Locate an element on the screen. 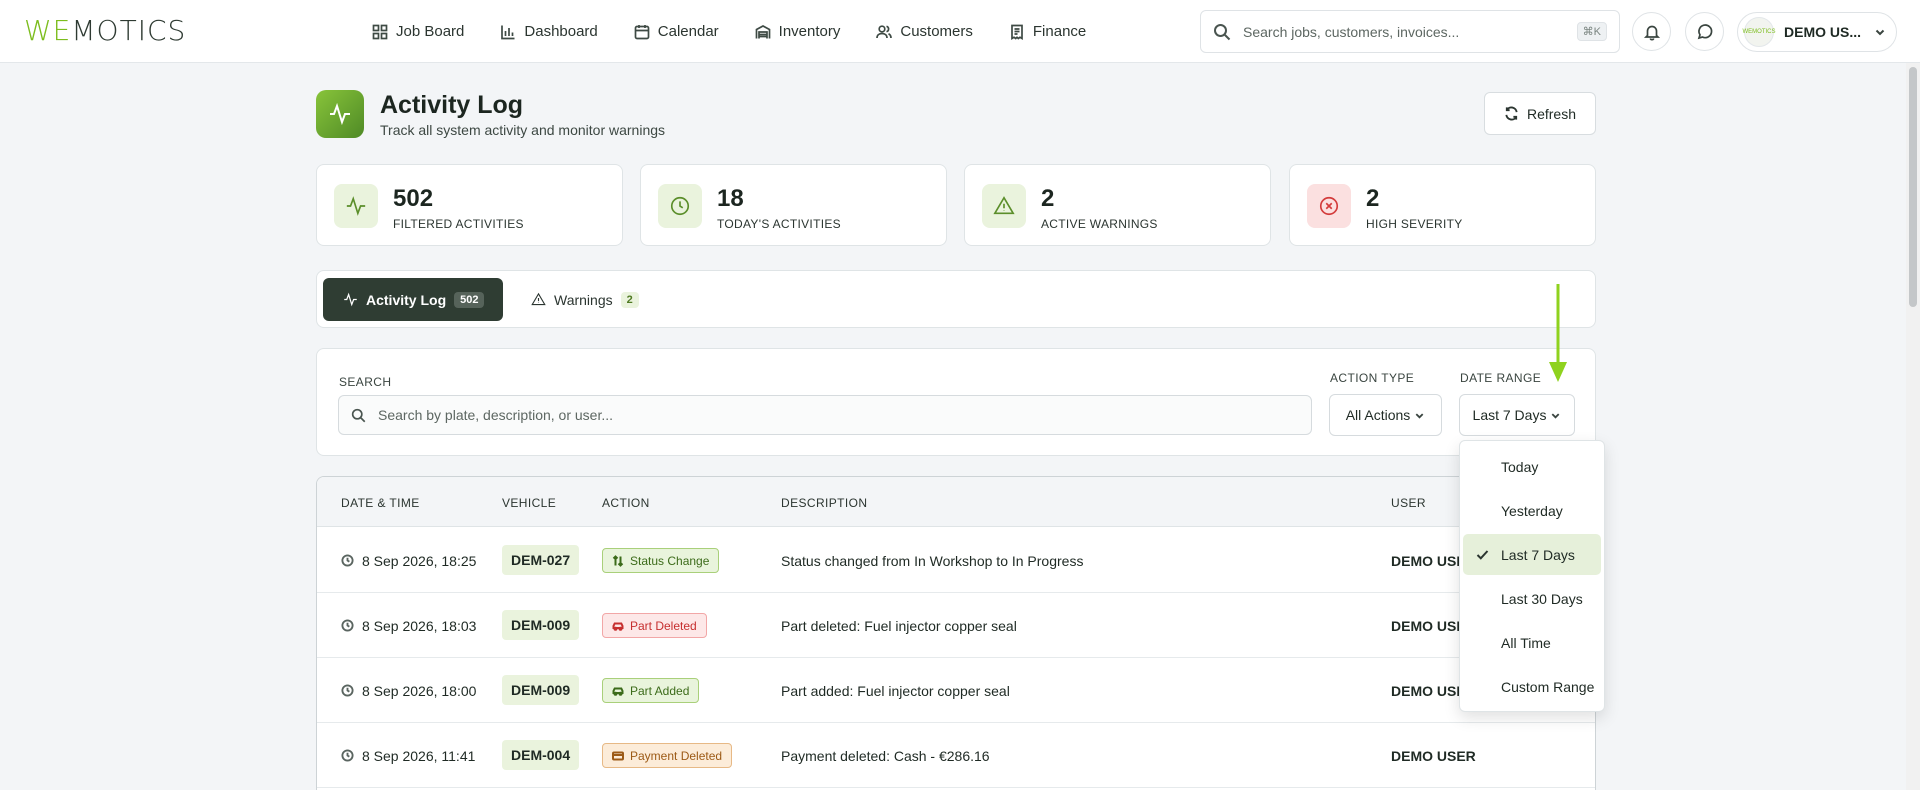 The height and width of the screenshot is (790, 1920). datetime-text: 8 Sep 2026, 18:00 is located at coordinates (419, 690).